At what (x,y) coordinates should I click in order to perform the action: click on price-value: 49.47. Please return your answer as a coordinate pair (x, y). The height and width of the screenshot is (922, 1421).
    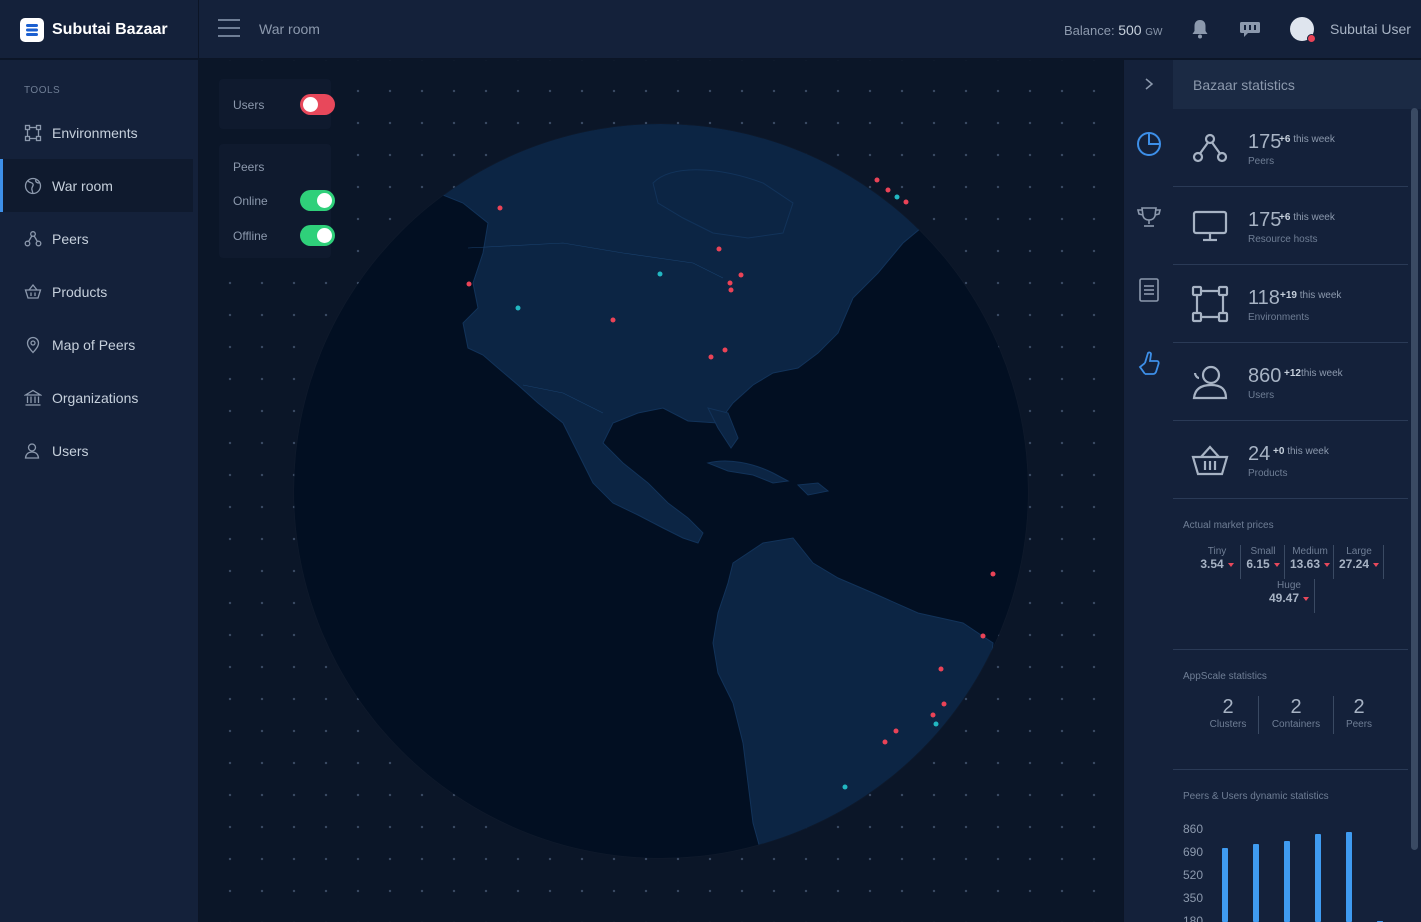
    Looking at the image, I should click on (1284, 598).